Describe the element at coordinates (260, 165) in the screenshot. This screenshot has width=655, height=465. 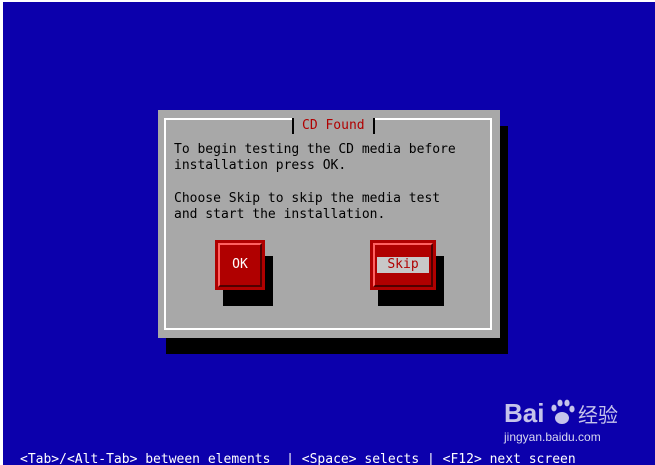
I see `dialog-message-line-2: installation press OK.` at that location.